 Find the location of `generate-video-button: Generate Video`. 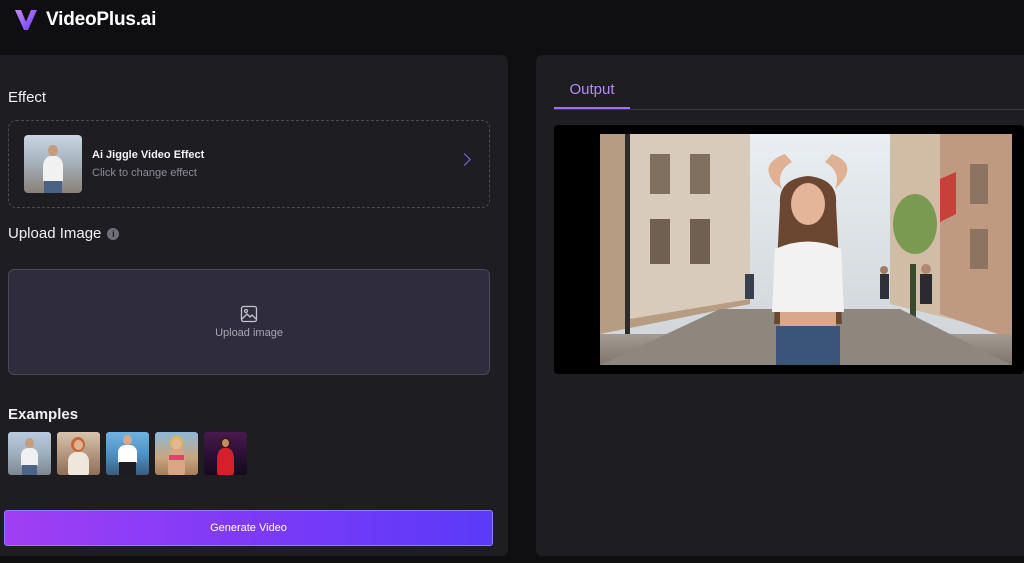

generate-video-button: Generate Video is located at coordinates (248, 528).